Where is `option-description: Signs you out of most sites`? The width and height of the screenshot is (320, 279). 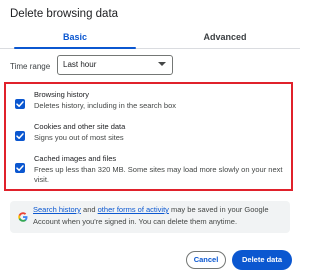 option-description: Signs you out of most sites is located at coordinates (79, 137).